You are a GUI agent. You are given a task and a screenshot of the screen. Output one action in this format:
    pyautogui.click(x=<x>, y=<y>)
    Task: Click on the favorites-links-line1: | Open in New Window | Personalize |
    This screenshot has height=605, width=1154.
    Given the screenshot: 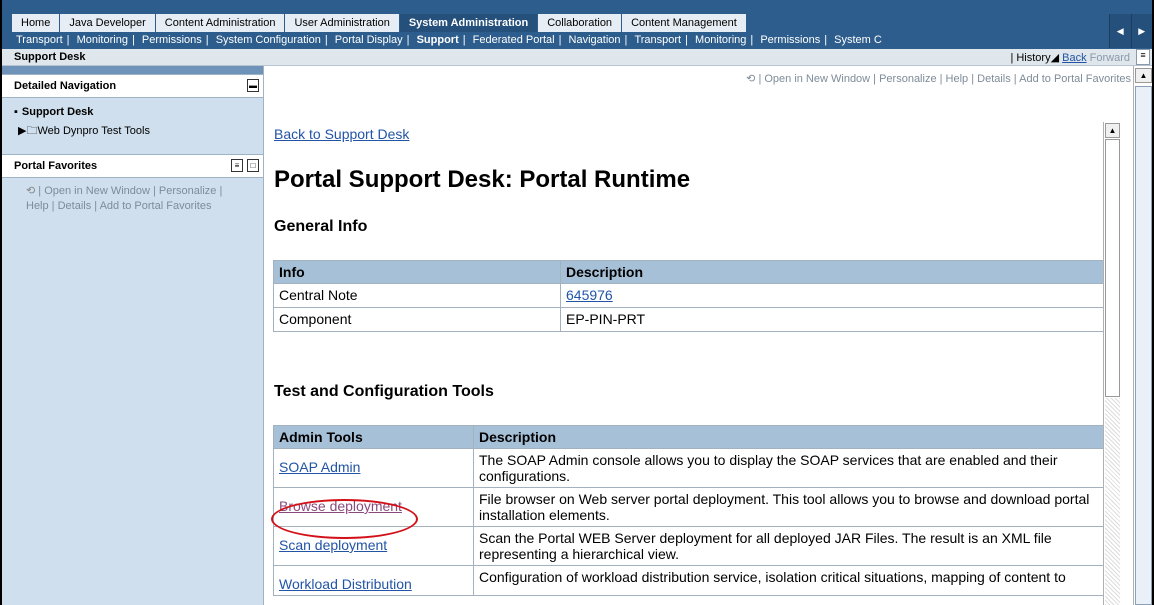 What is the action you would take?
    pyautogui.click(x=130, y=191)
    